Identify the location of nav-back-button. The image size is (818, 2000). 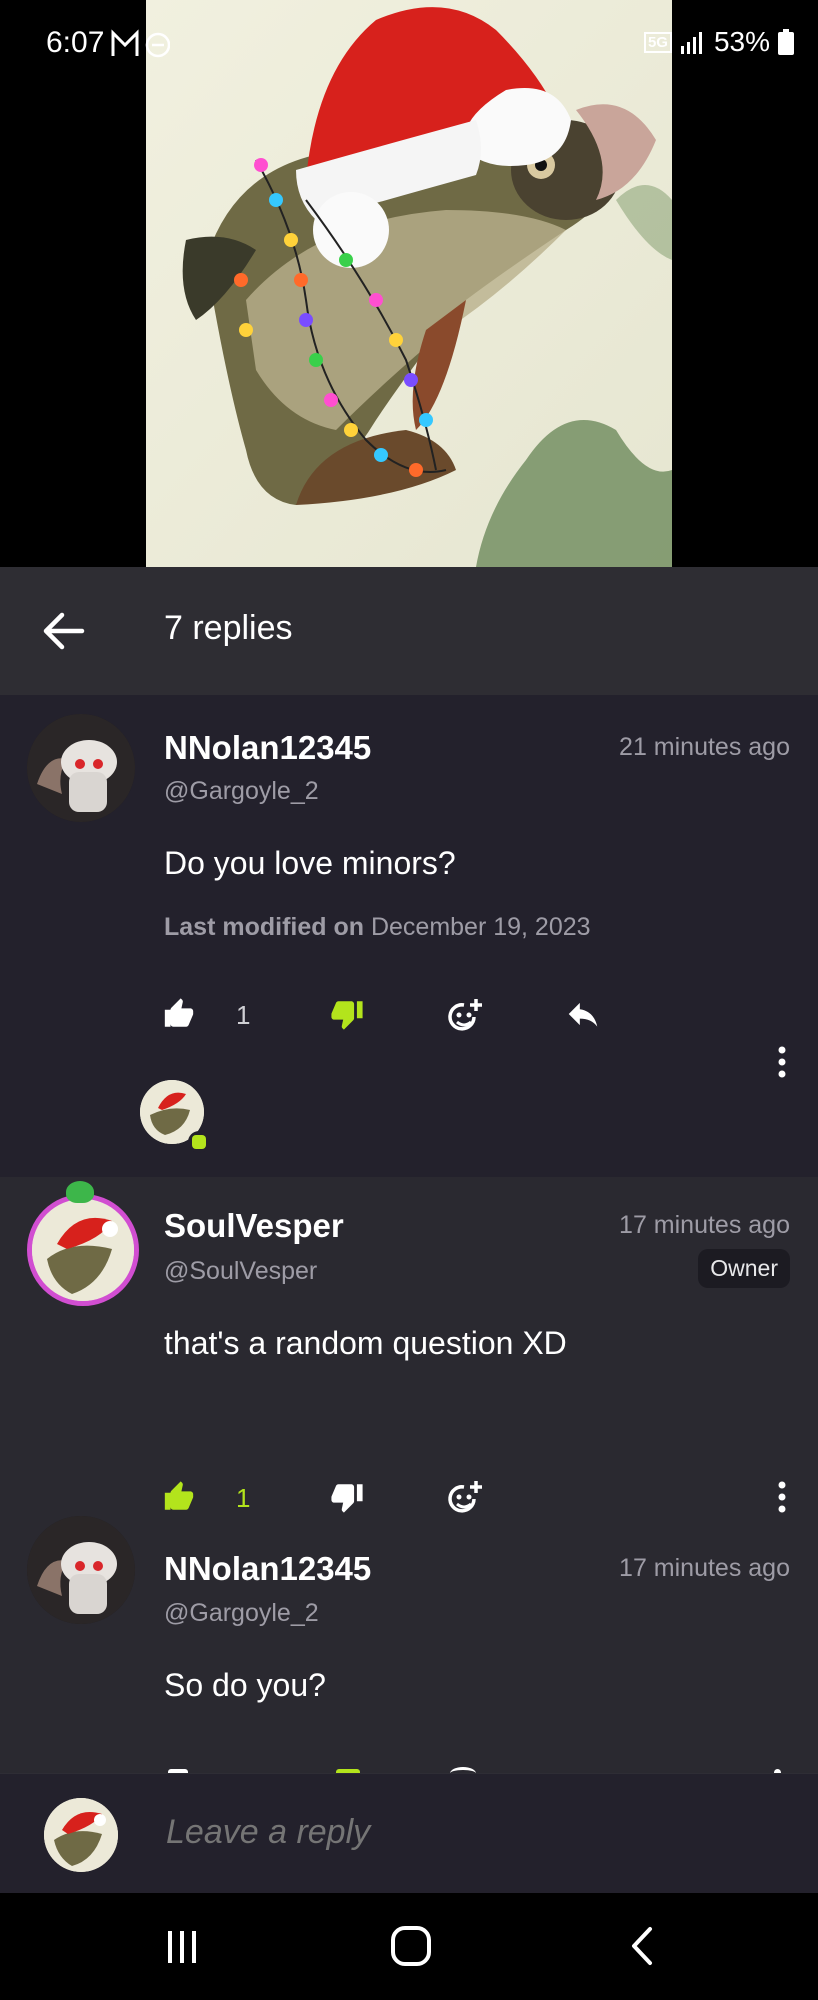
(644, 1946).